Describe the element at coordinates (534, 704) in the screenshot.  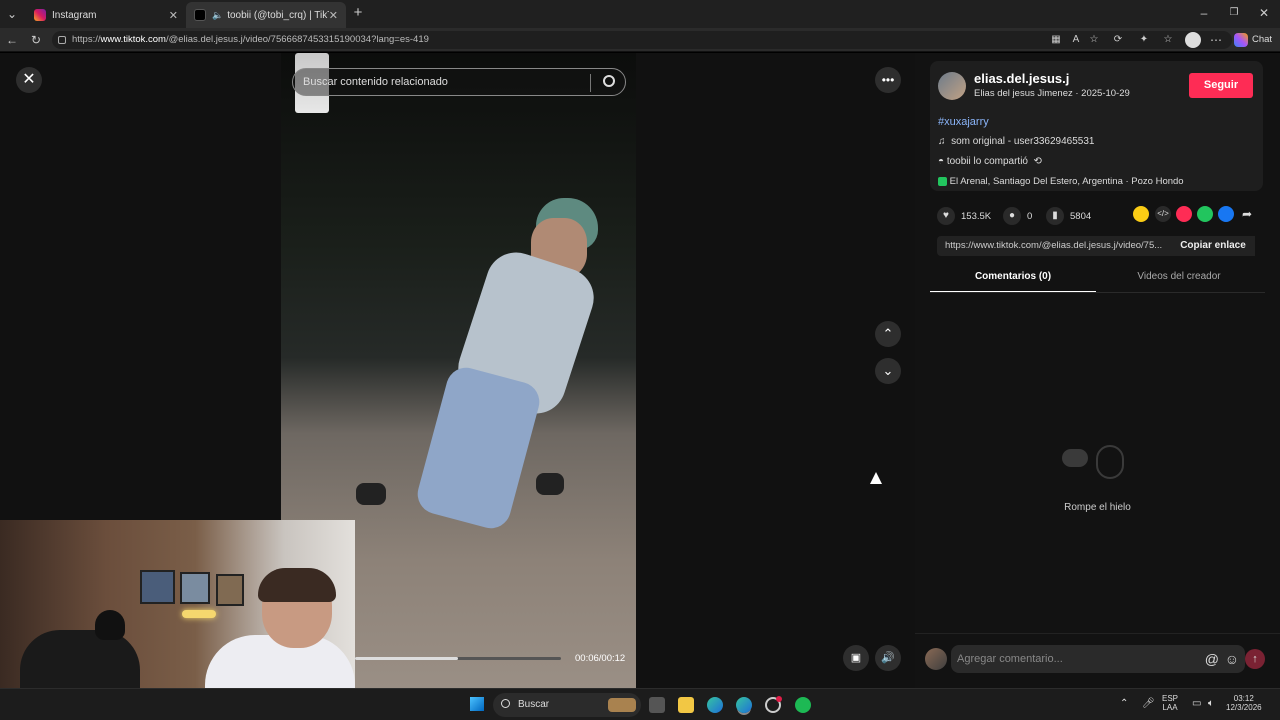
I see `taskbar-search-label: Buscar` at that location.